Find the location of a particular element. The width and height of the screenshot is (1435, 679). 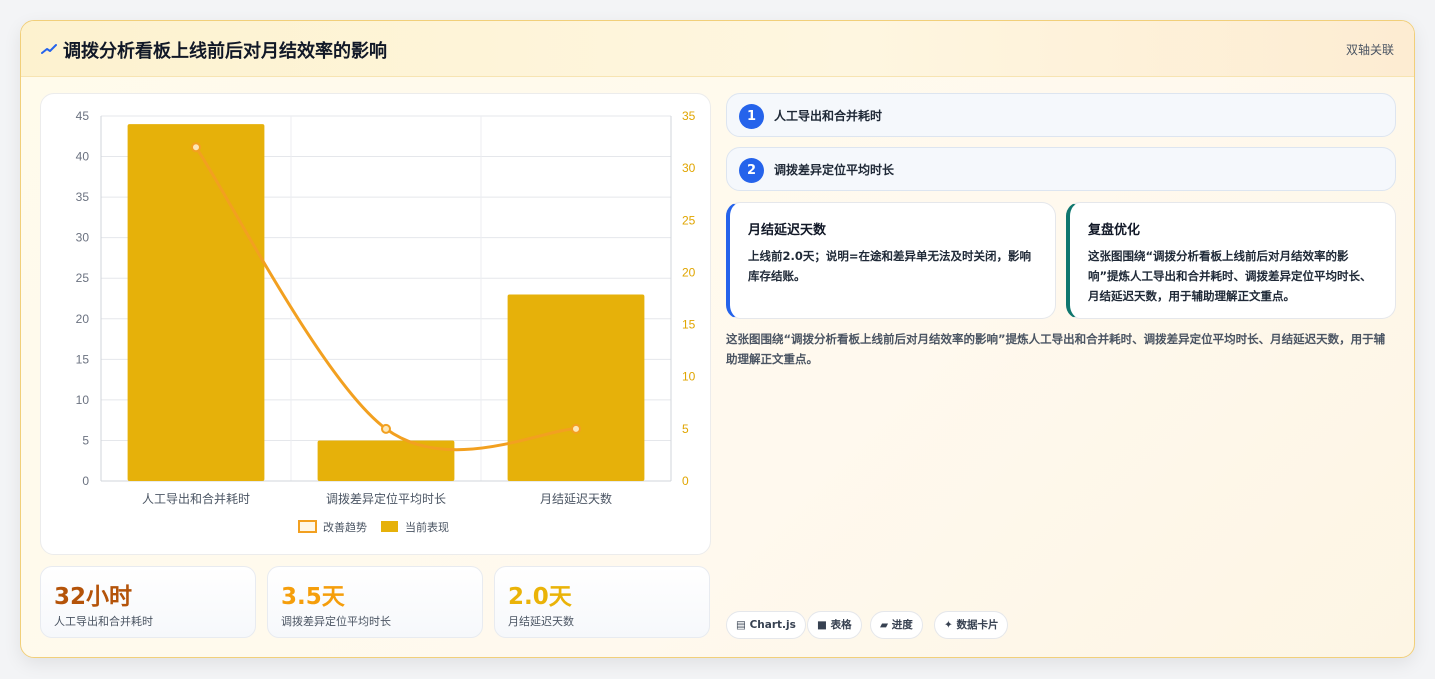

x-tick-label: 月结延迟天数 is located at coordinates (576, 498).